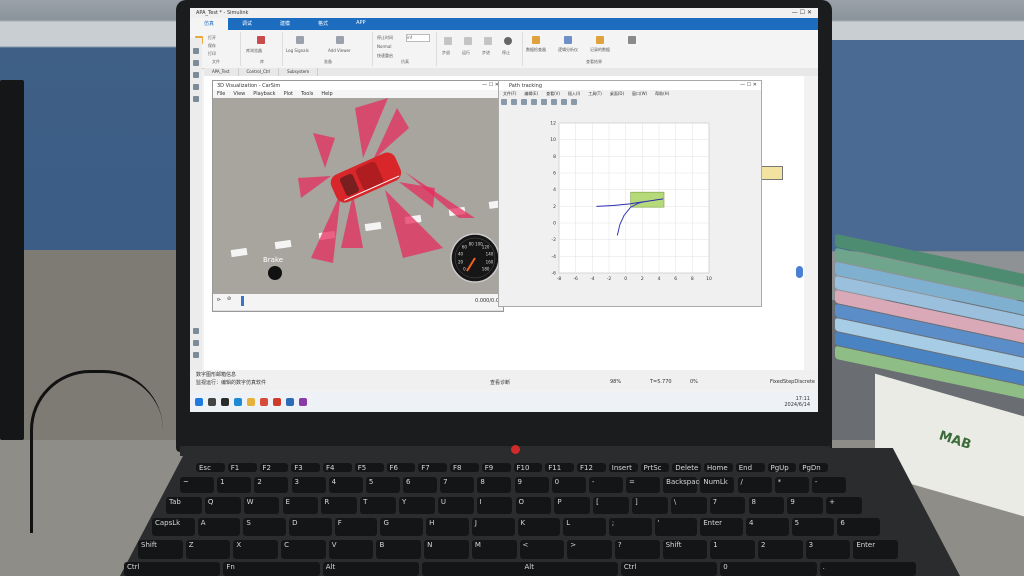  Describe the element at coordinates (384, 46) in the screenshot. I see `sim-mode-select: Normal` at that location.